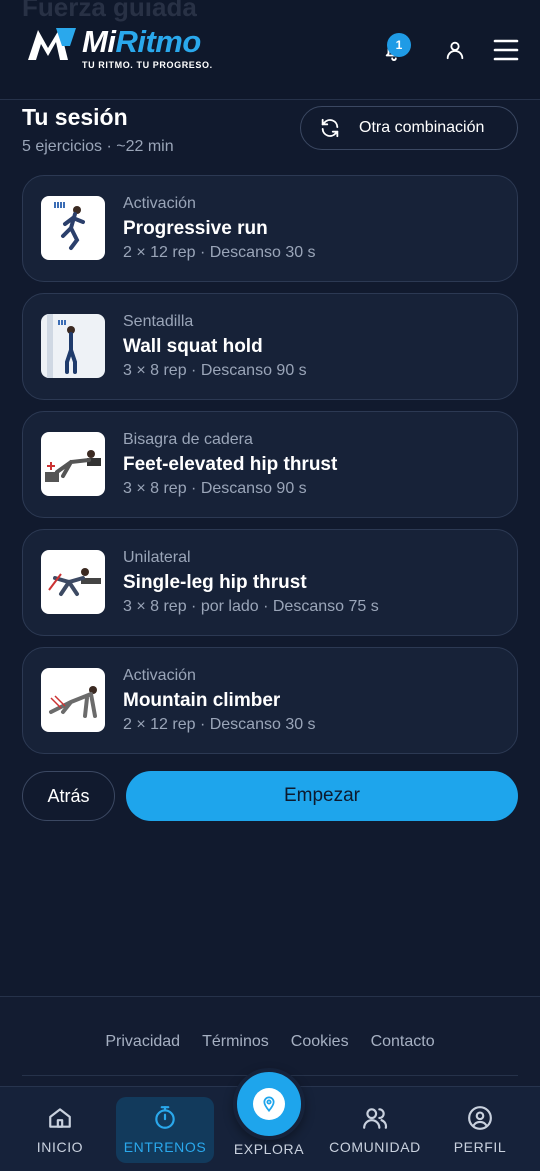 This screenshot has height=1171, width=540. Describe the element at coordinates (147, 65) in the screenshot. I see `brand-tagline: TU RITMO. TU PROGRESO.` at that location.